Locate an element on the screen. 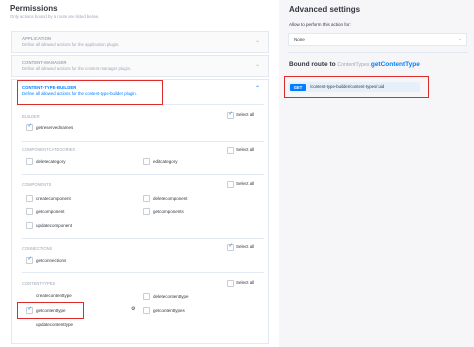 Image resolution: width=474 pixels, height=347 pixels. http-method-badge: GET is located at coordinates (298, 87).